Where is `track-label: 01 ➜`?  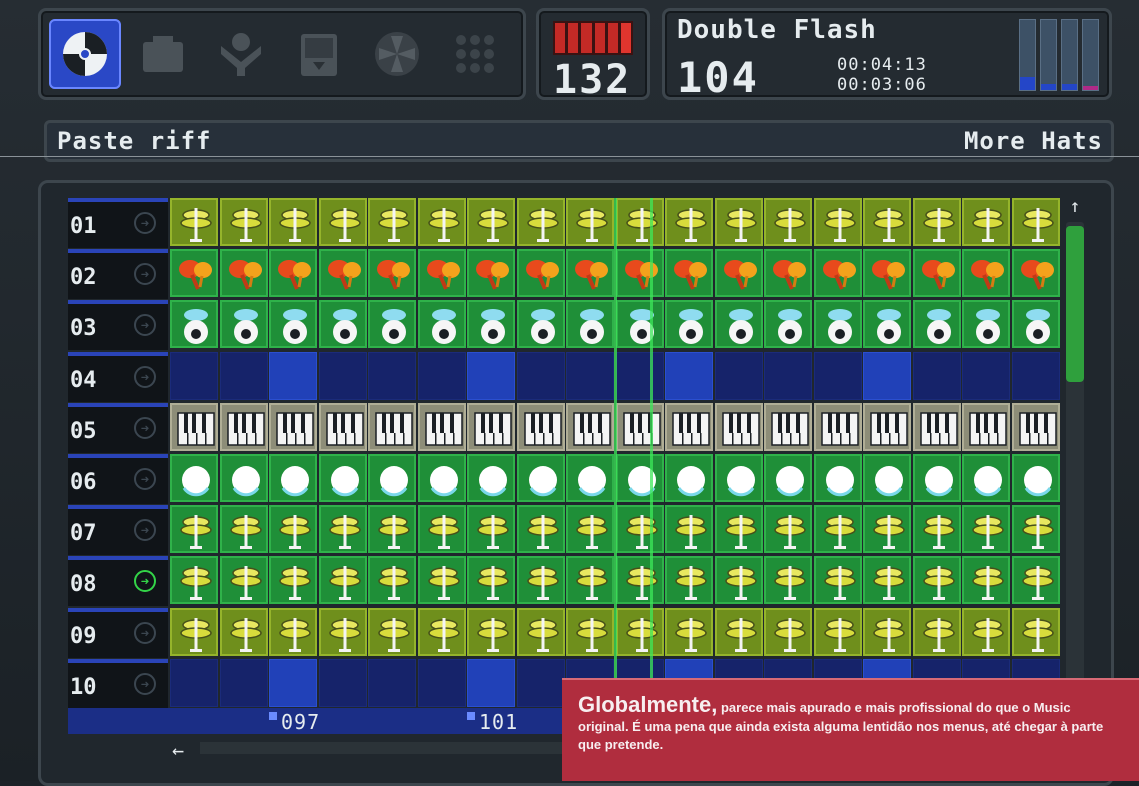 track-label: 01 ➜ is located at coordinates (118, 223).